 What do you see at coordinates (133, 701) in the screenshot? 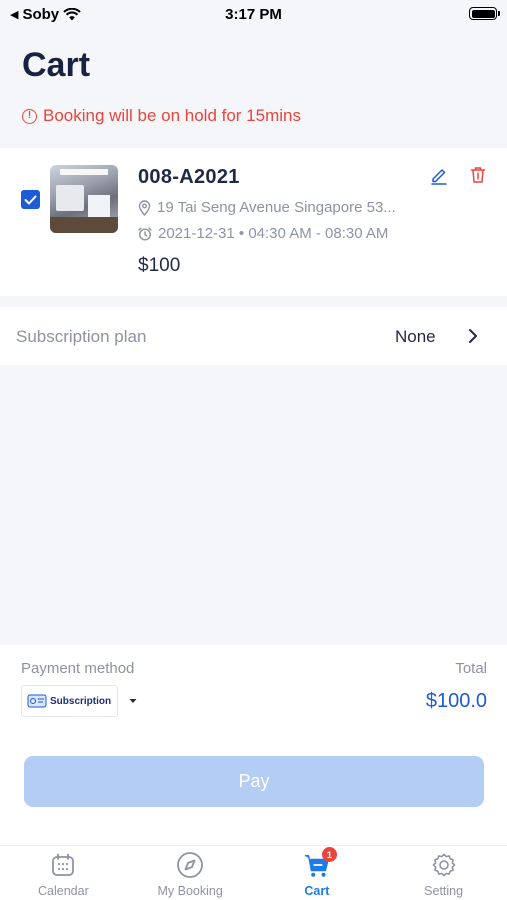
I see `caret-down-icon` at bounding box center [133, 701].